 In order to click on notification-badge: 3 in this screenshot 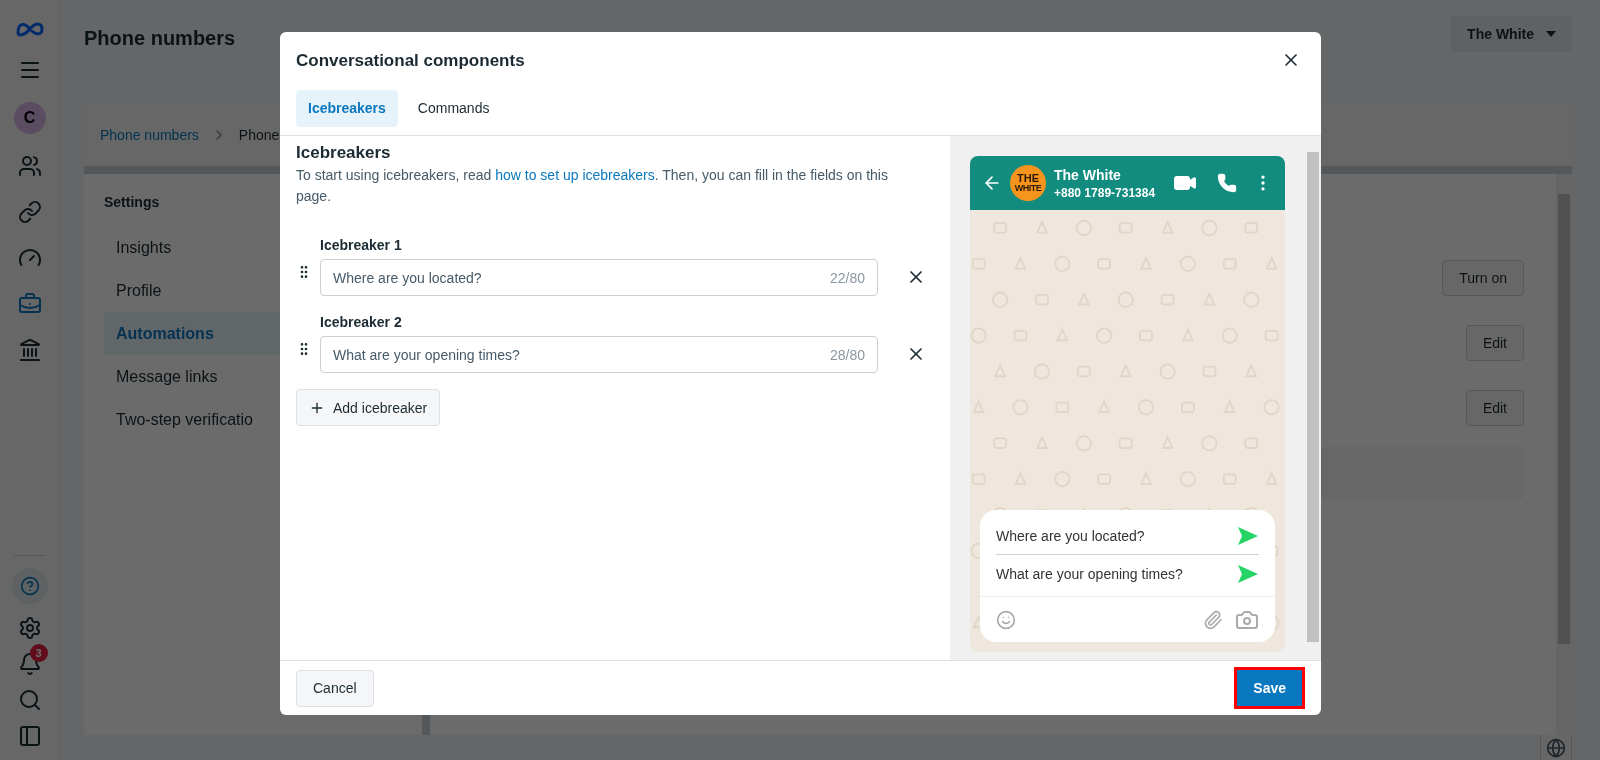, I will do `click(38, 653)`.